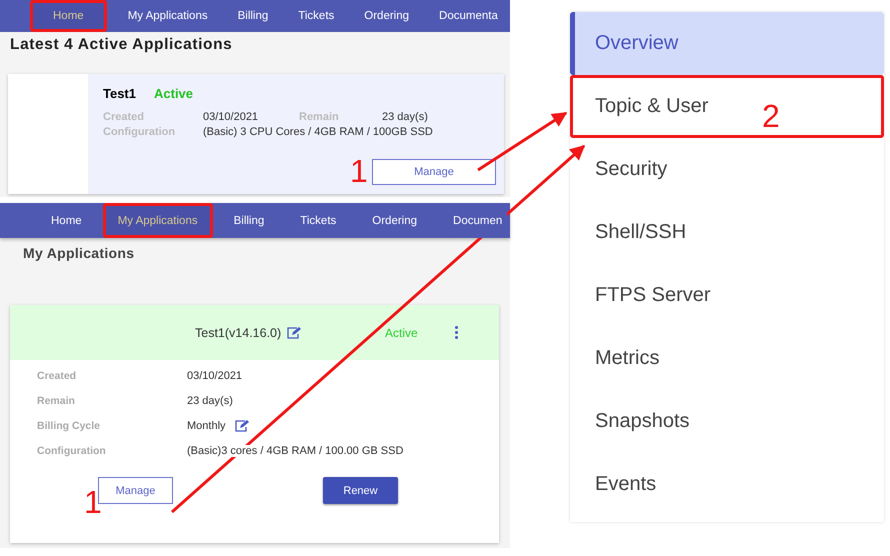 This screenshot has height=556, width=890. I want to click on field-label: Billing Cycle, so click(69, 426).